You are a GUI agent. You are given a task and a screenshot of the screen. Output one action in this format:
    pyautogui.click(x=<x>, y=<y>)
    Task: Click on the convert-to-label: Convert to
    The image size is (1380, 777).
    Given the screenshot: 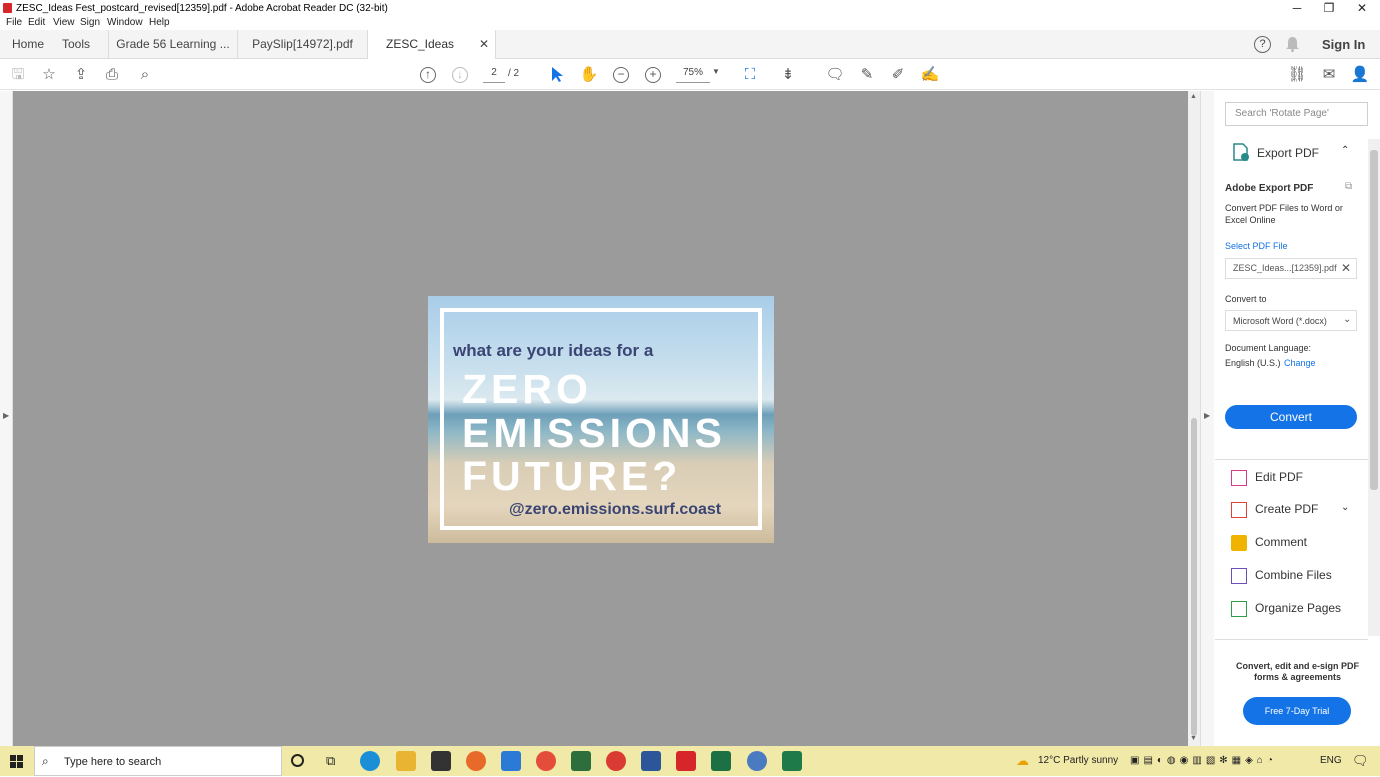 What is the action you would take?
    pyautogui.click(x=1246, y=299)
    